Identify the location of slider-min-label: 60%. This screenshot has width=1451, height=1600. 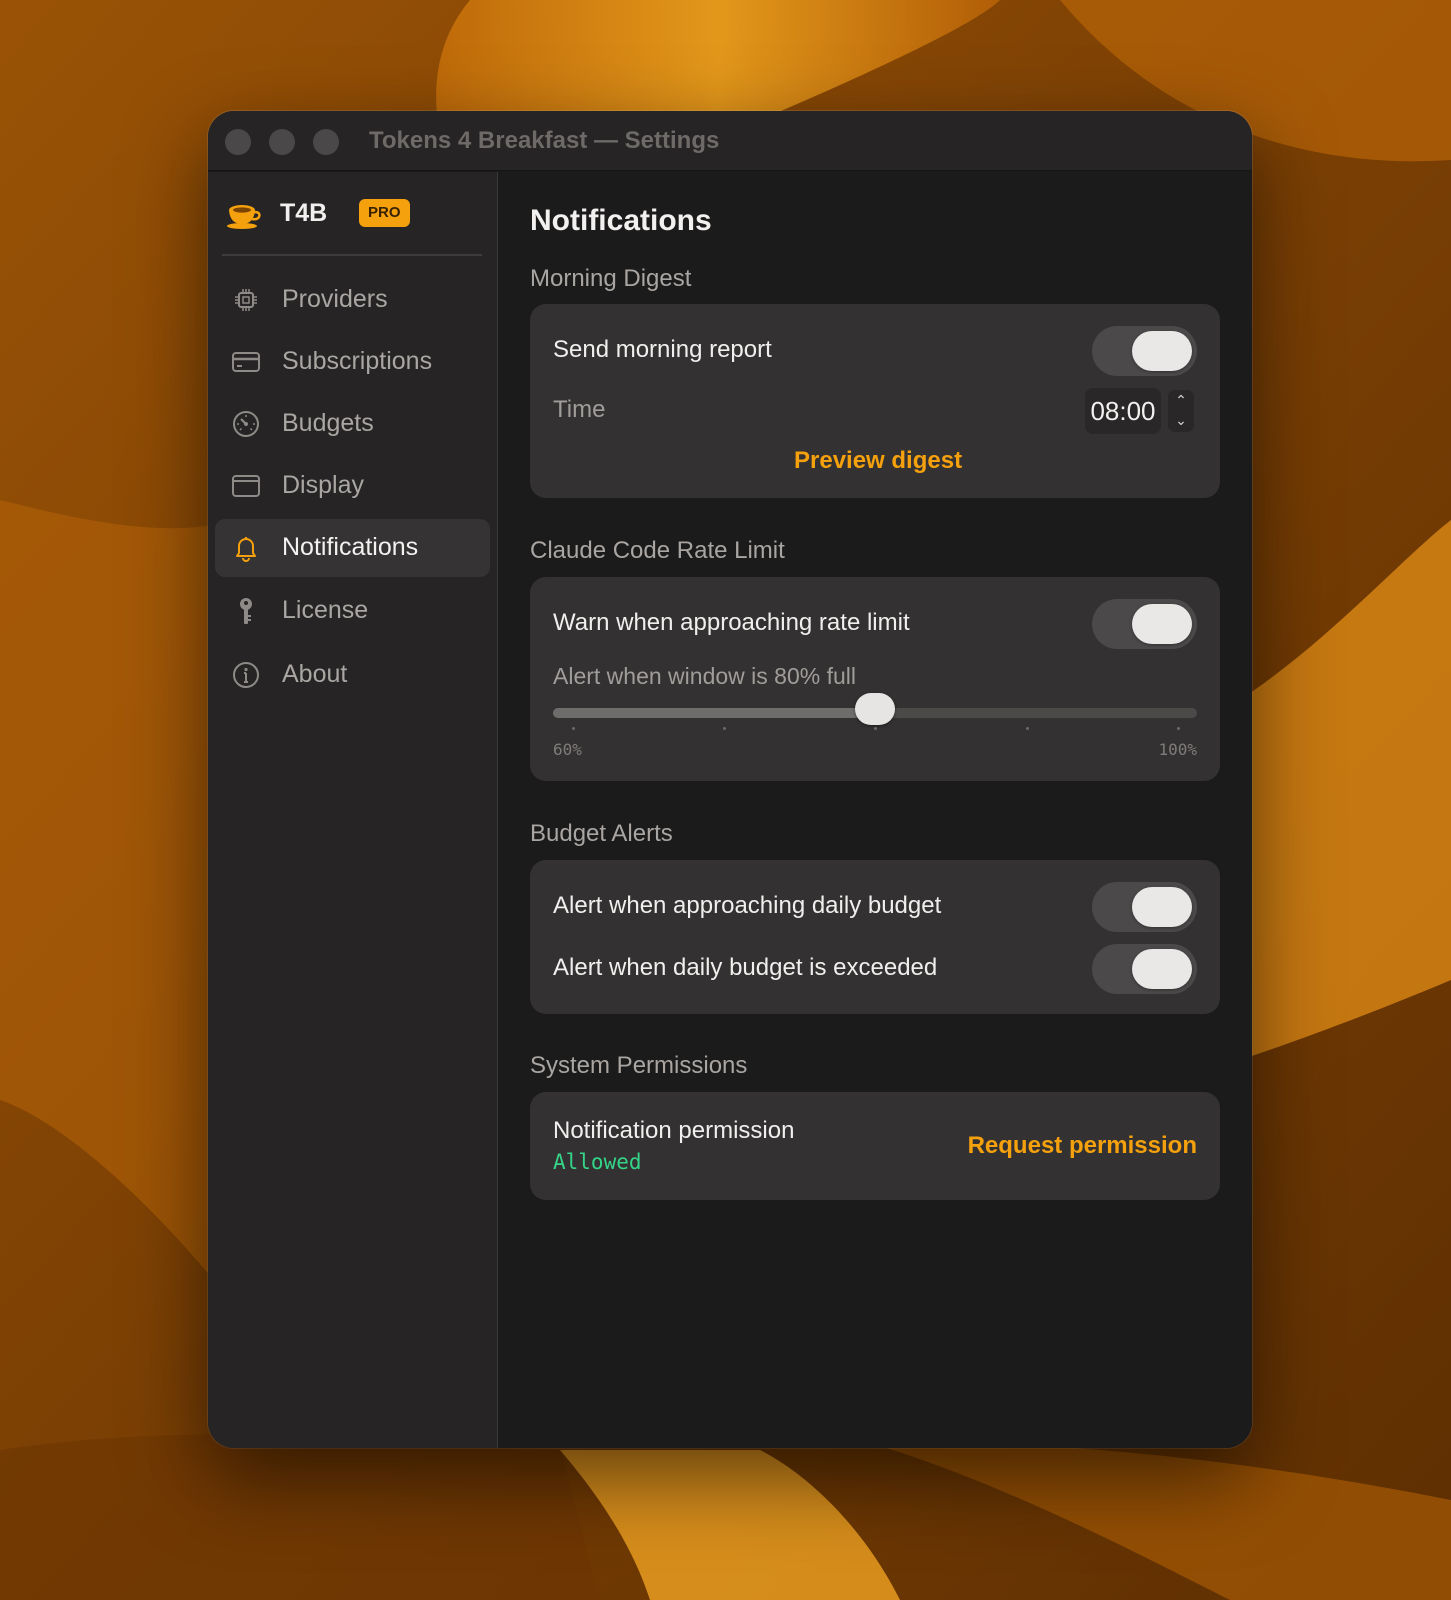
(567, 749).